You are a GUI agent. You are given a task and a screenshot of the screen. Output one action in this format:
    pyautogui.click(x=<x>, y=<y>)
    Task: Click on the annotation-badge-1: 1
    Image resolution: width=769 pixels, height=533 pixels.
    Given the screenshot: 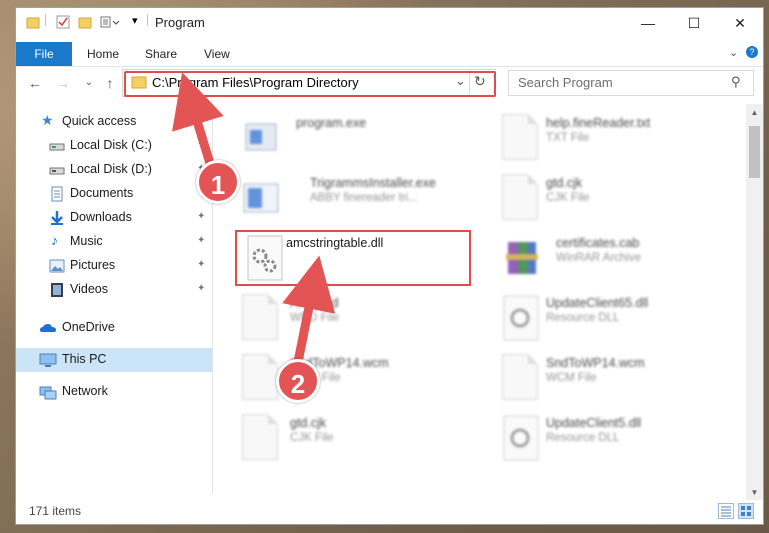 What is the action you would take?
    pyautogui.click(x=218, y=182)
    